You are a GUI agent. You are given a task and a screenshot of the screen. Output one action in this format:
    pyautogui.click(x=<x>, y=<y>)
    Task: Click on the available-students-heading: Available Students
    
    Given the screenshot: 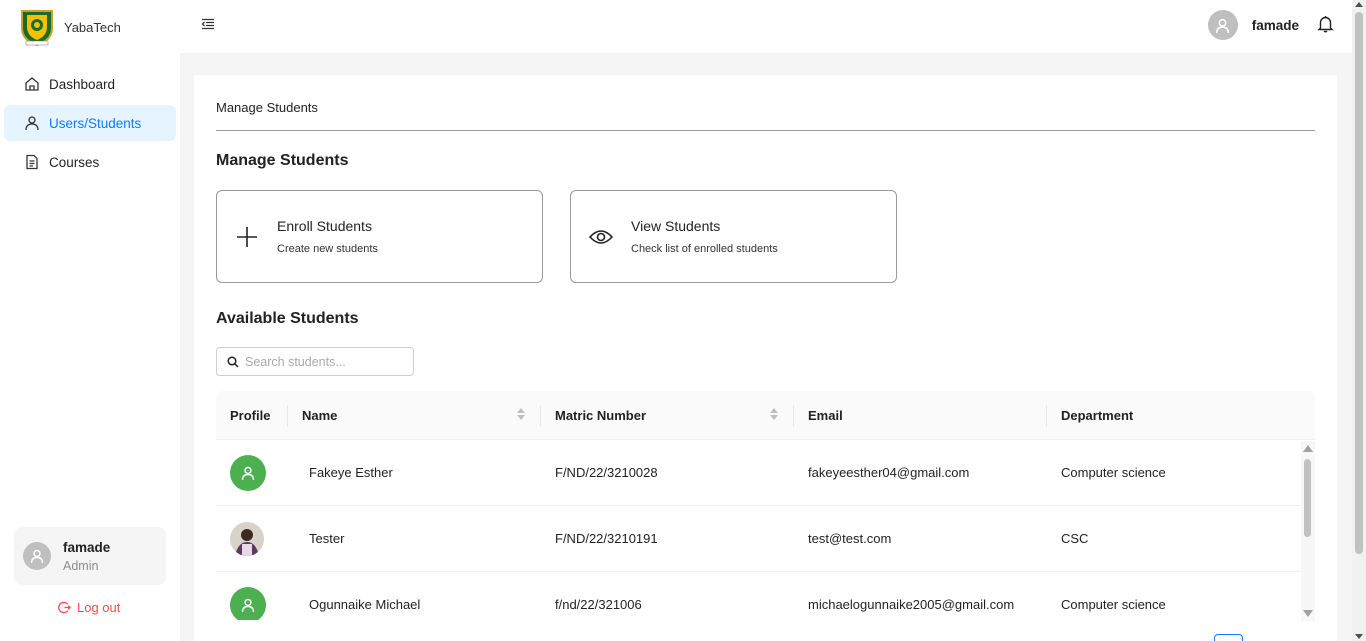 What is the action you would take?
    pyautogui.click(x=287, y=318)
    